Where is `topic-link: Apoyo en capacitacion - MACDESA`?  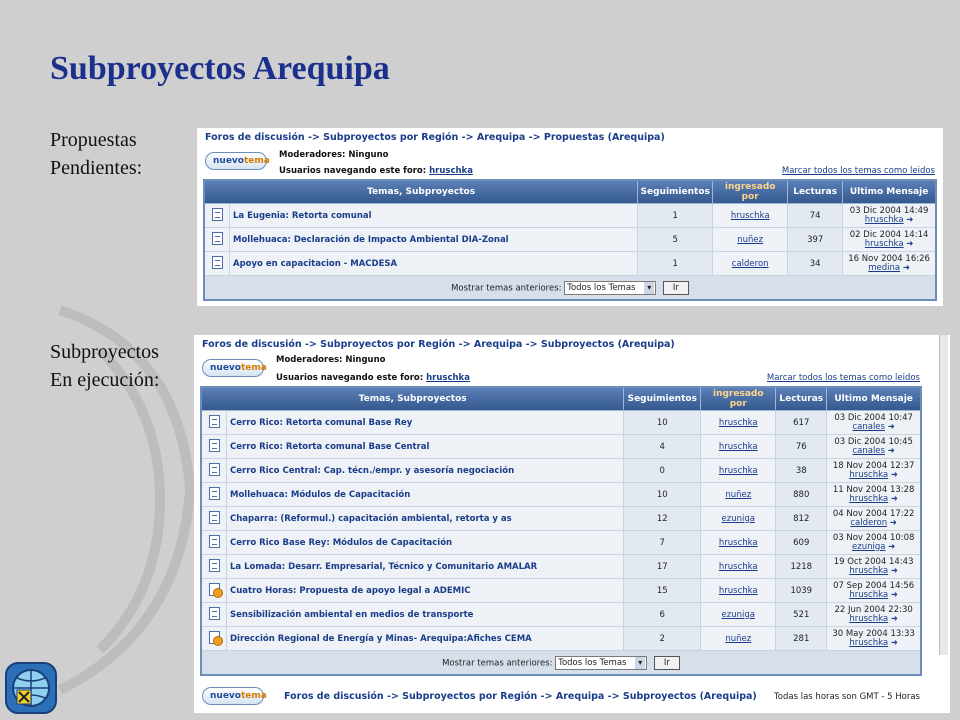
topic-link: Apoyo en capacitacion - MACDESA is located at coordinates (433, 263).